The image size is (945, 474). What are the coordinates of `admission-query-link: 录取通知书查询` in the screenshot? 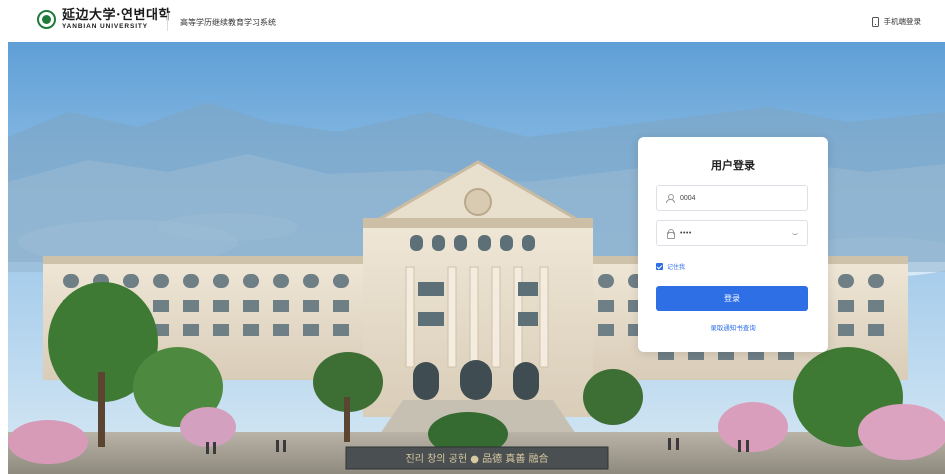 It's located at (733, 327).